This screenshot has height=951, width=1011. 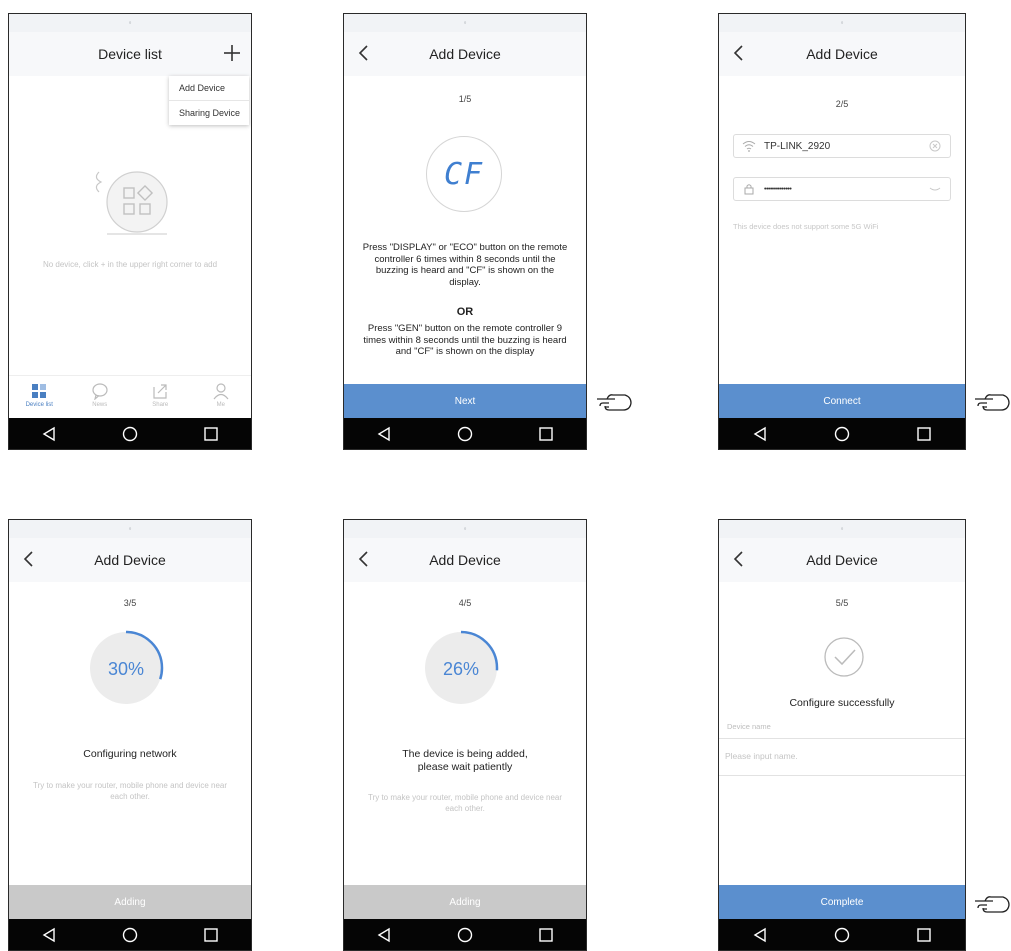 What do you see at coordinates (842, 902) in the screenshot?
I see `complete-button: Complete` at bounding box center [842, 902].